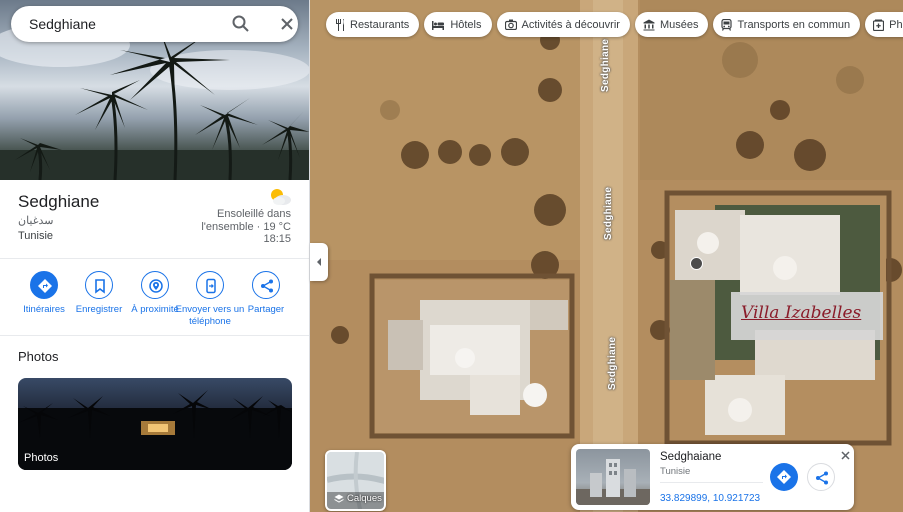  What do you see at coordinates (679, 24) in the screenshot?
I see `chip-museums-label: Musées` at bounding box center [679, 24].